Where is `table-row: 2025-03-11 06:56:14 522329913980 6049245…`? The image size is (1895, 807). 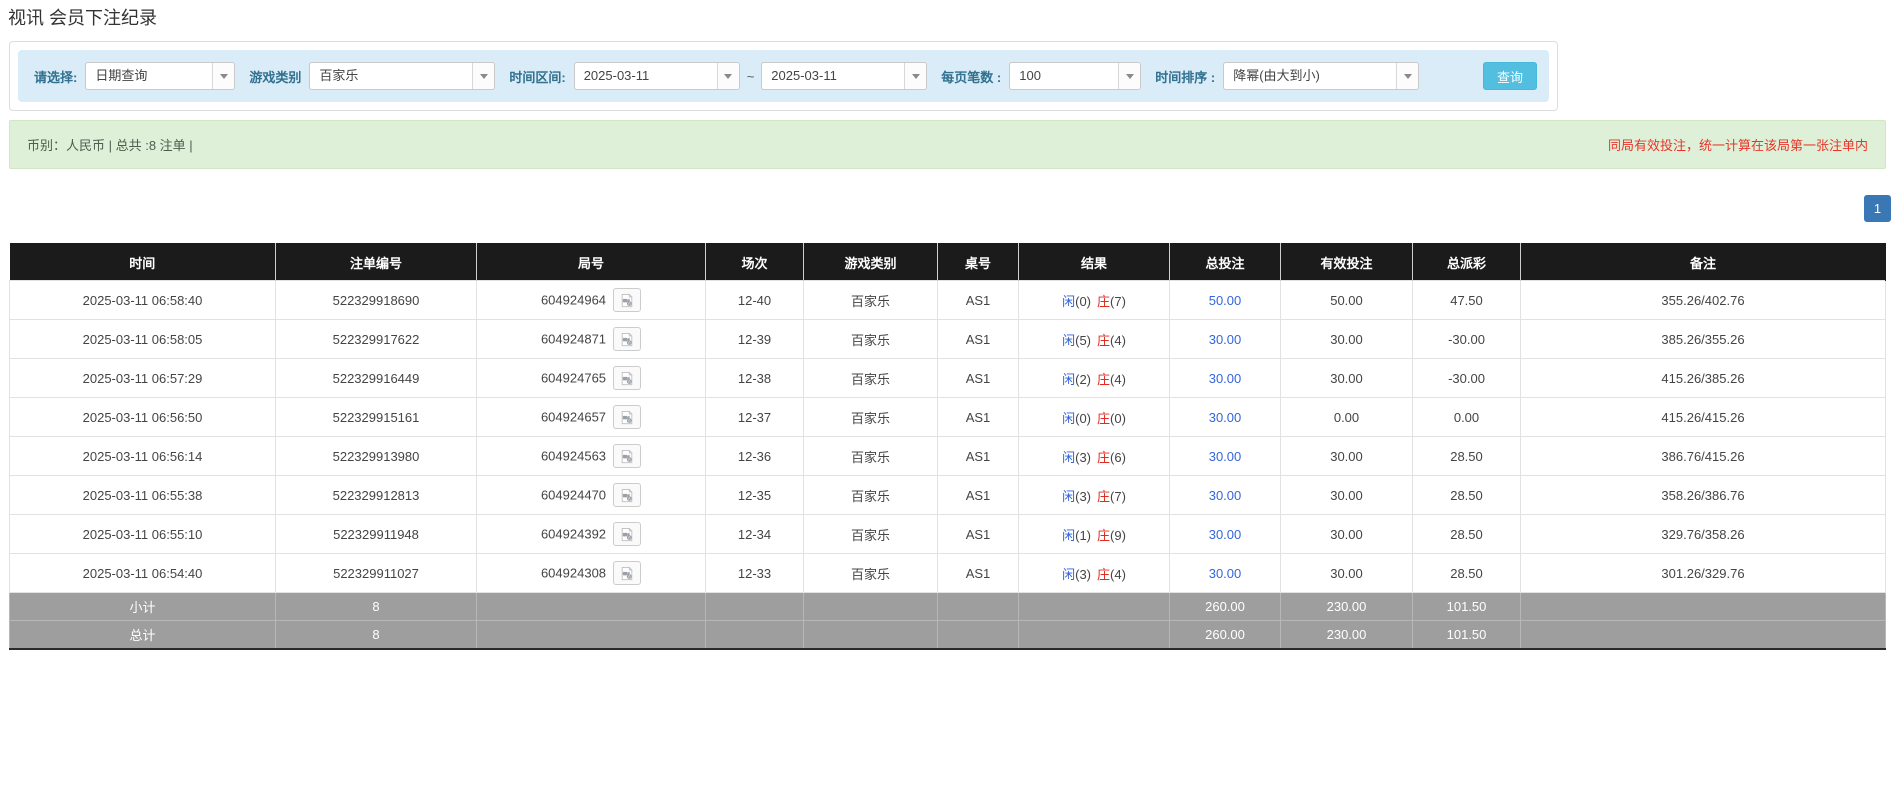
table-row: 2025-03-11 06:56:14 522329913980 6049245… is located at coordinates (947, 456).